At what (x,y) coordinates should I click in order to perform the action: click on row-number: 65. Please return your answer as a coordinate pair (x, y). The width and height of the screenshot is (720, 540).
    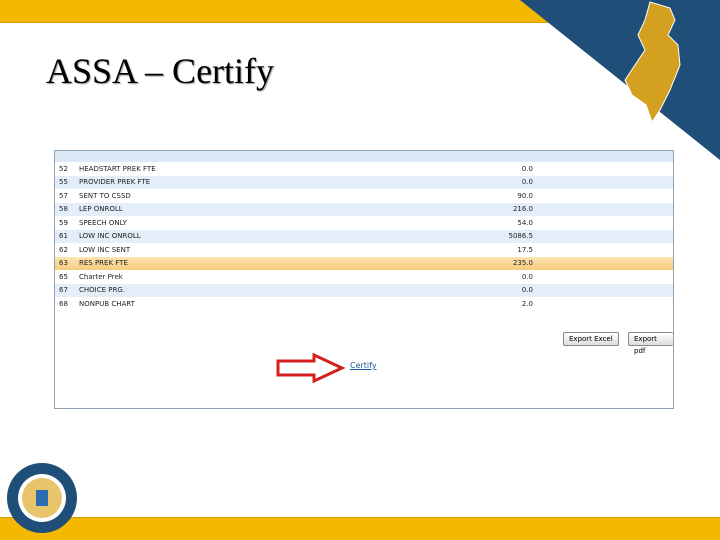
    Looking at the image, I should click on (63, 276).